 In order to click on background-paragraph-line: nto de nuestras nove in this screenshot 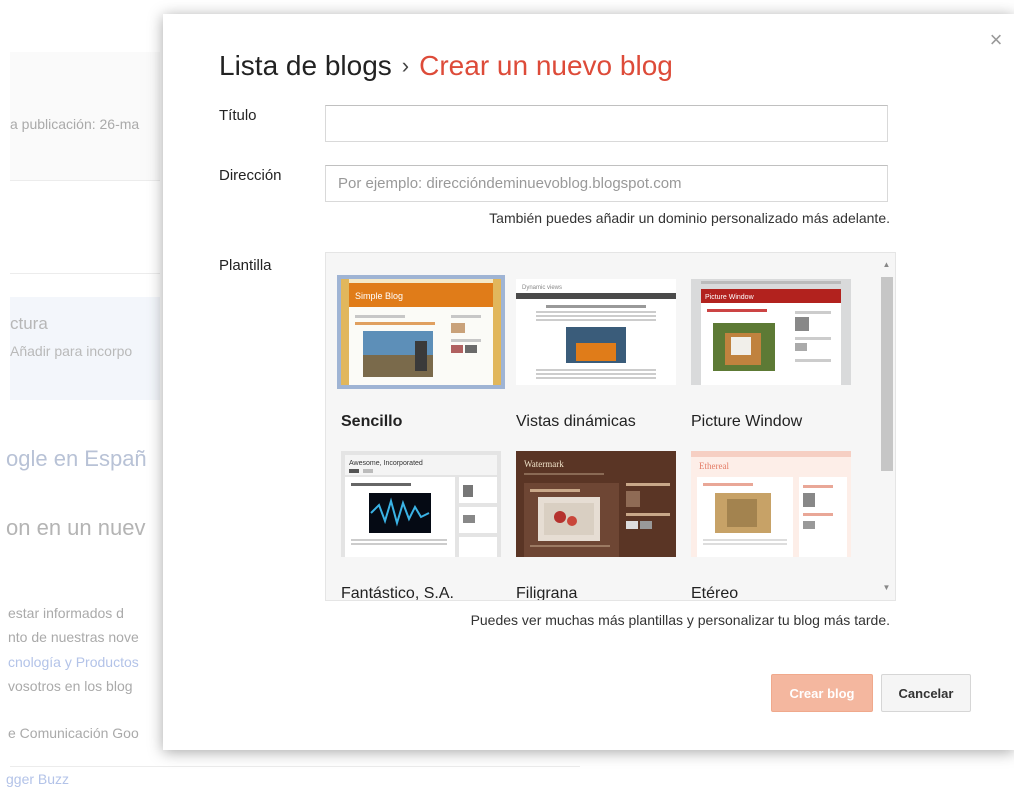, I will do `click(73, 637)`.